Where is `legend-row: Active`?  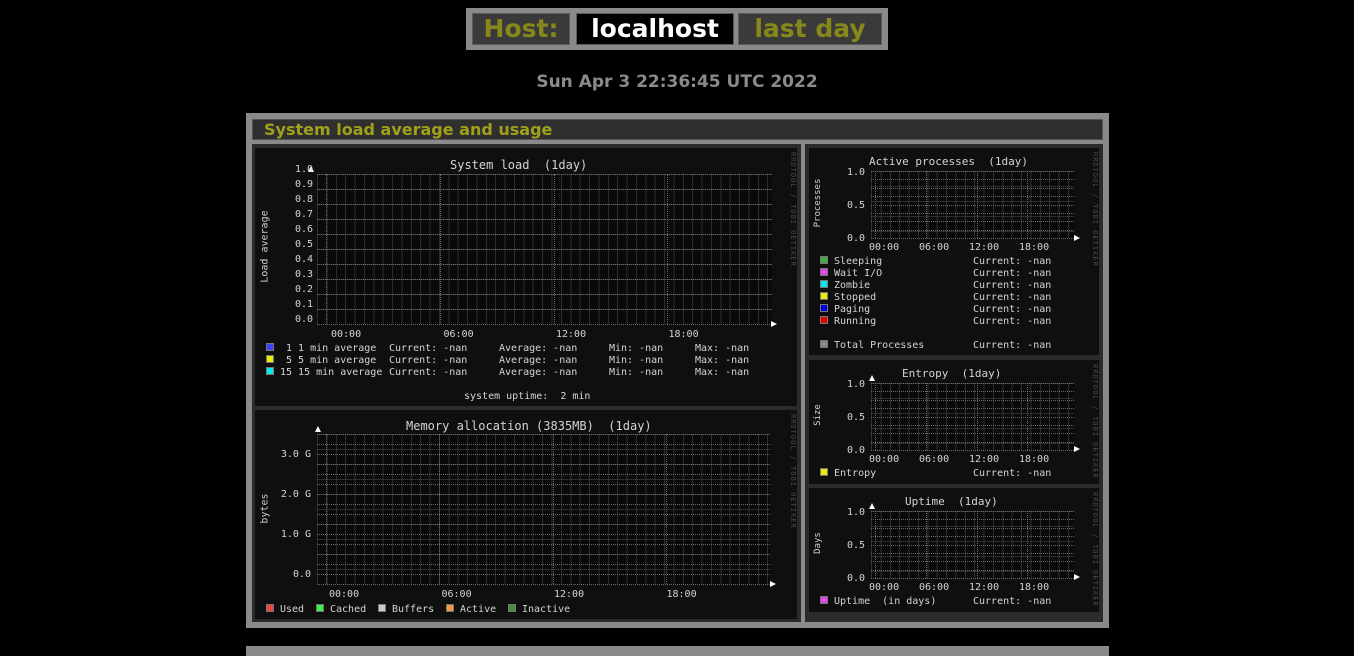 legend-row: Active is located at coordinates (471, 609).